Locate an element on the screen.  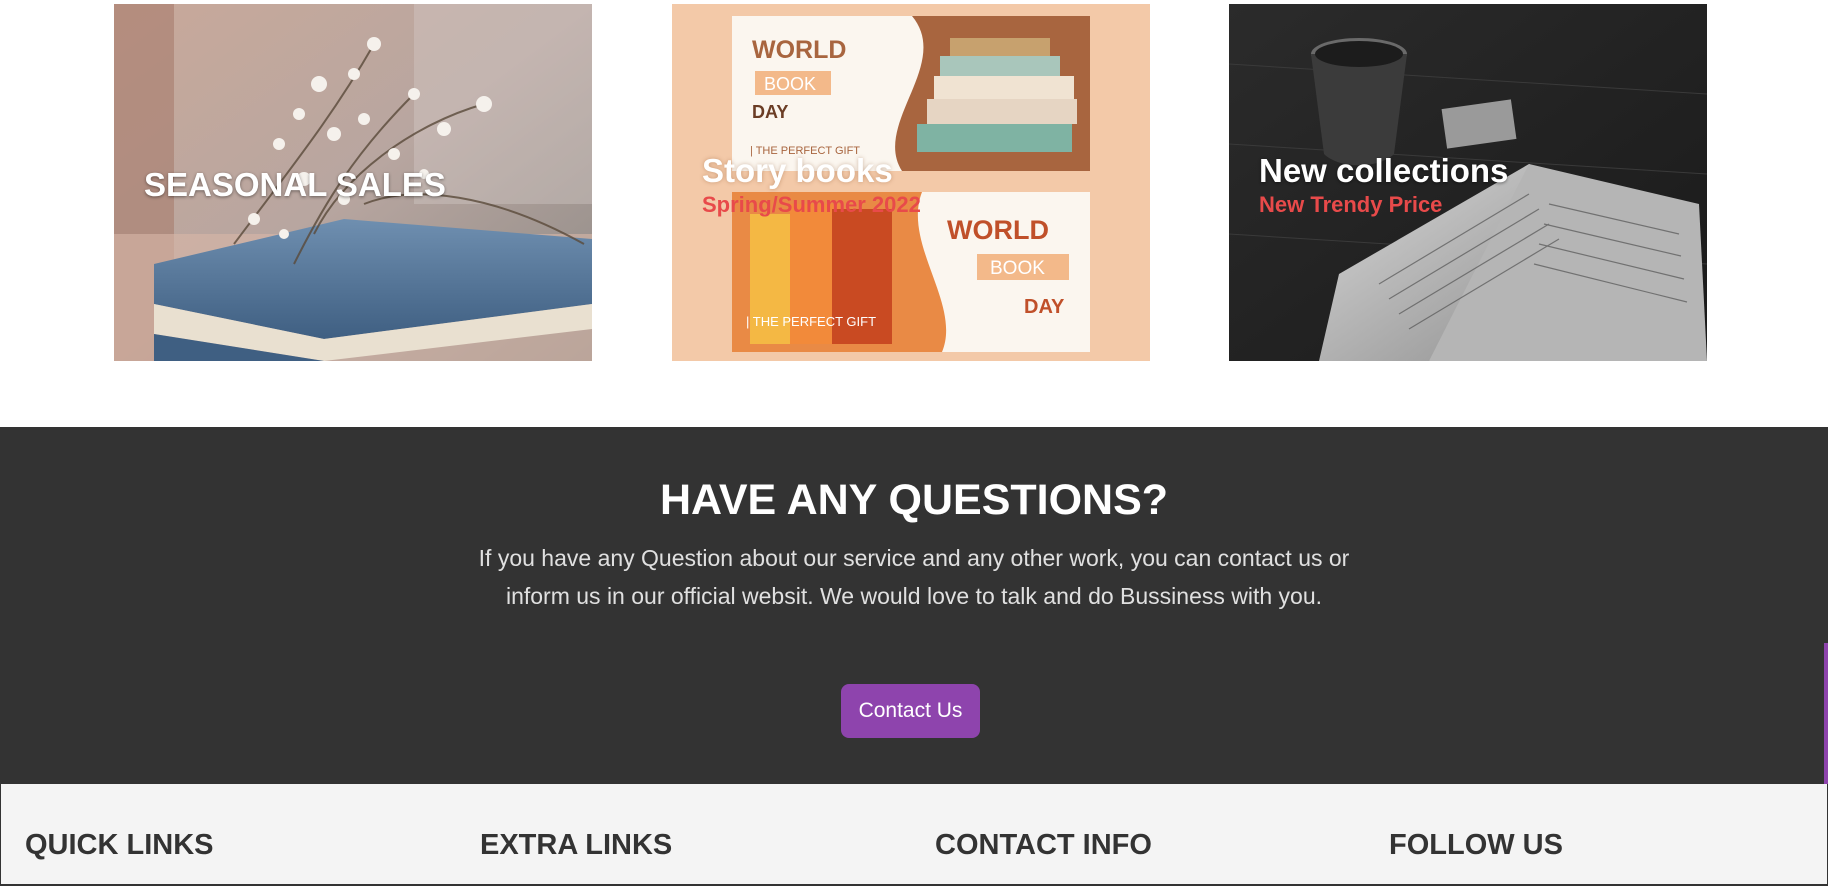
questions-title: HAVE ANY QUESTIONS? is located at coordinates (914, 500).